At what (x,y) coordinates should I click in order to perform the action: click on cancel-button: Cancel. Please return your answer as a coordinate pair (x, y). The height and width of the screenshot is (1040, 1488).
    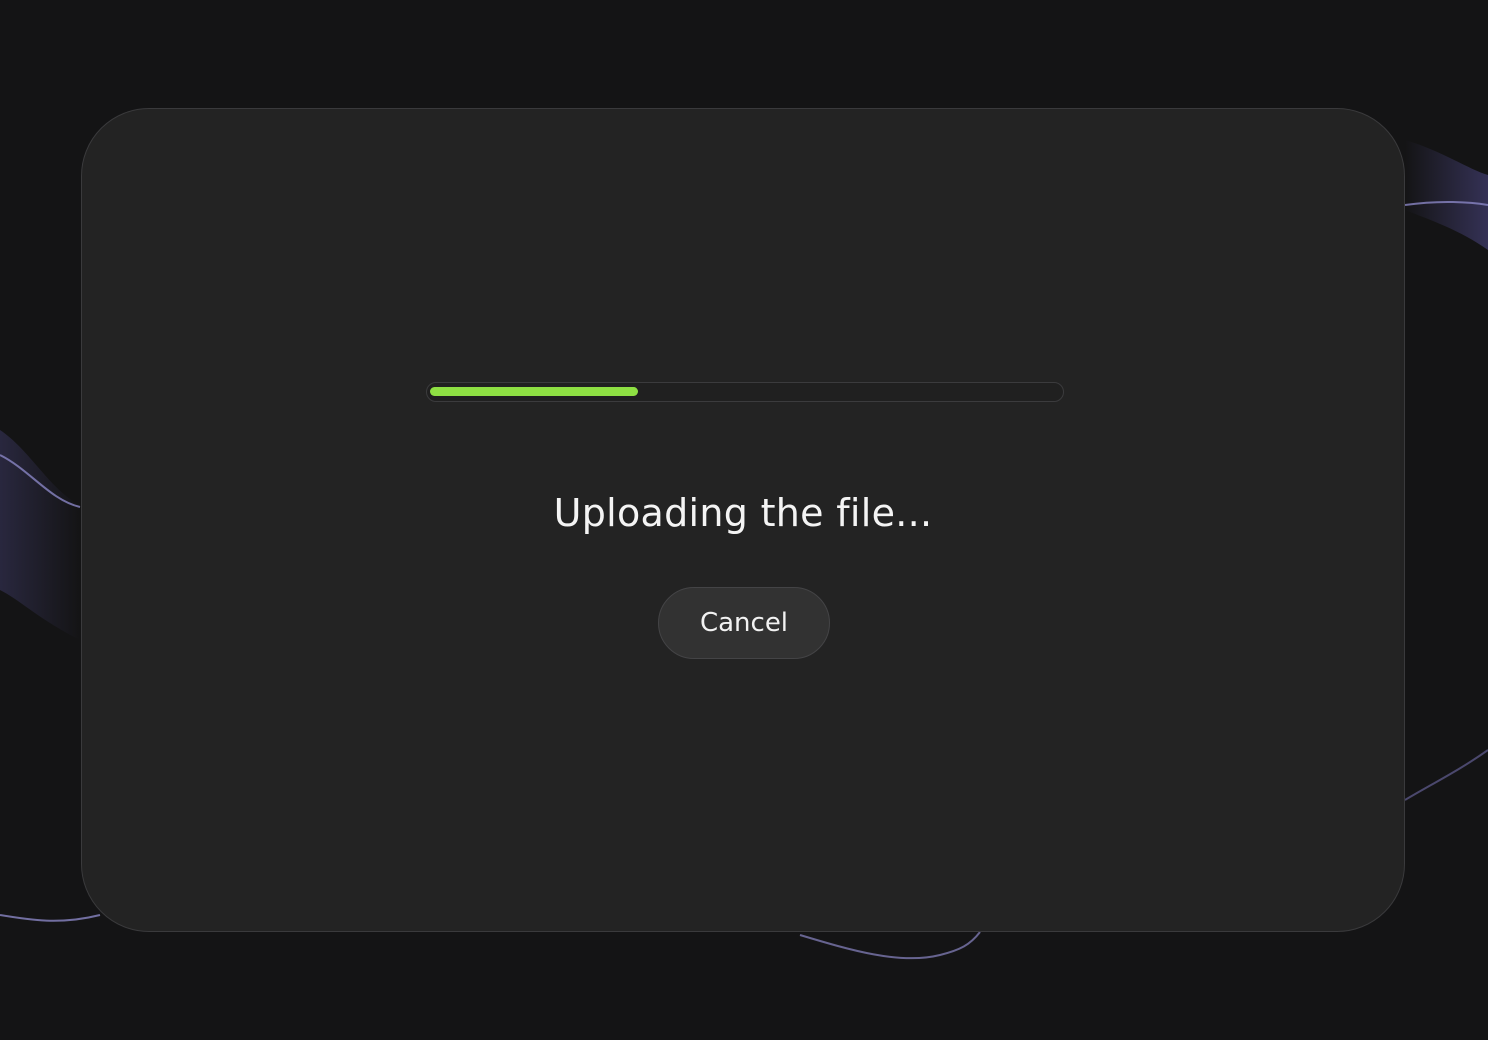
    Looking at the image, I should click on (744, 623).